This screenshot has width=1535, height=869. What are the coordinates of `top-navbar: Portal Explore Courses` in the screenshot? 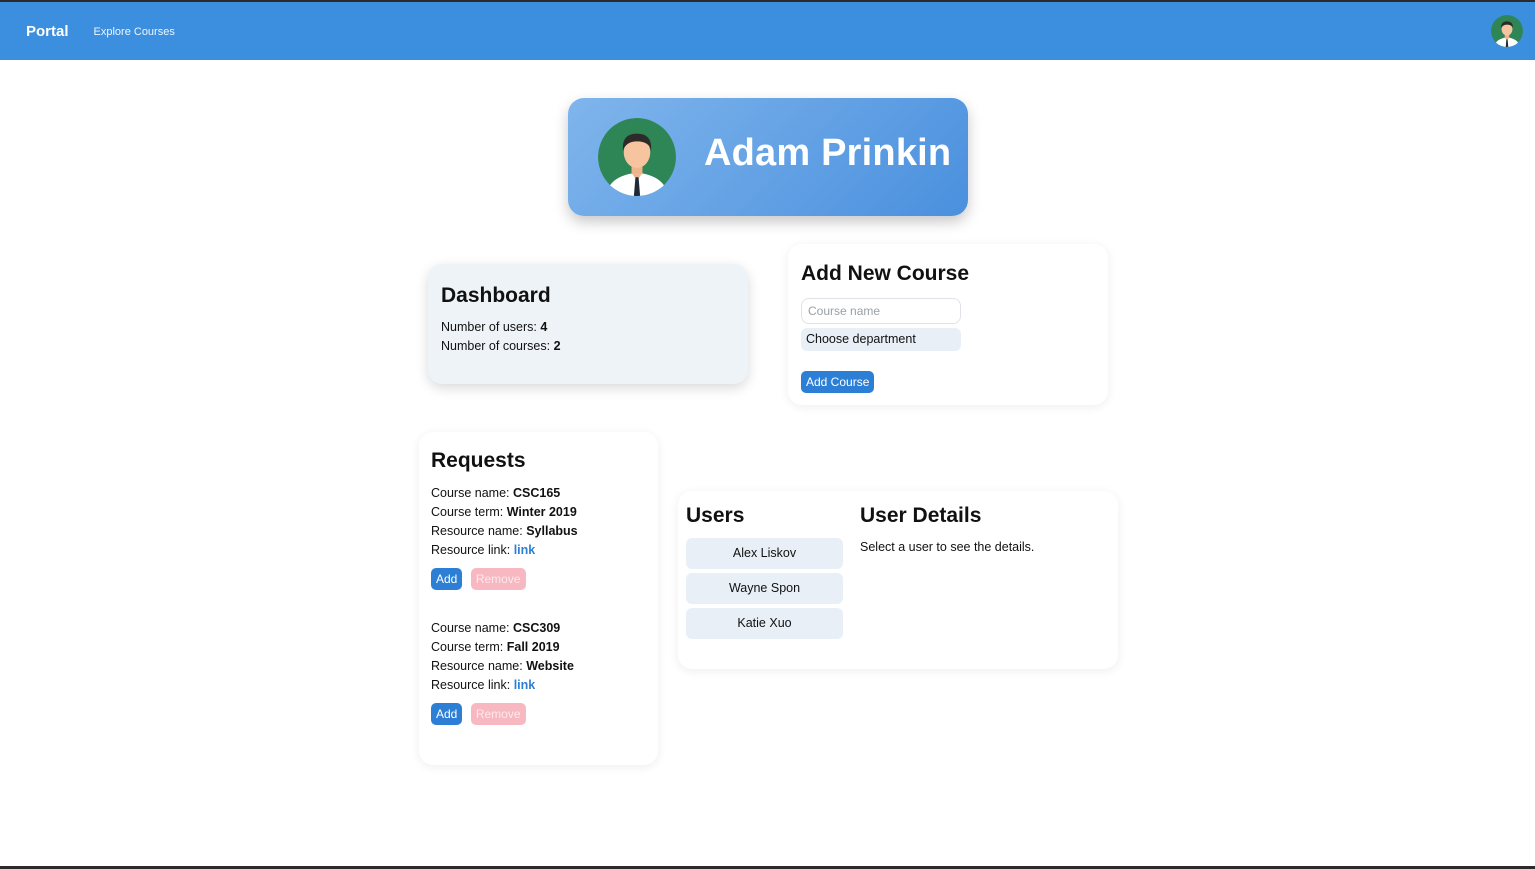 It's located at (767, 31).